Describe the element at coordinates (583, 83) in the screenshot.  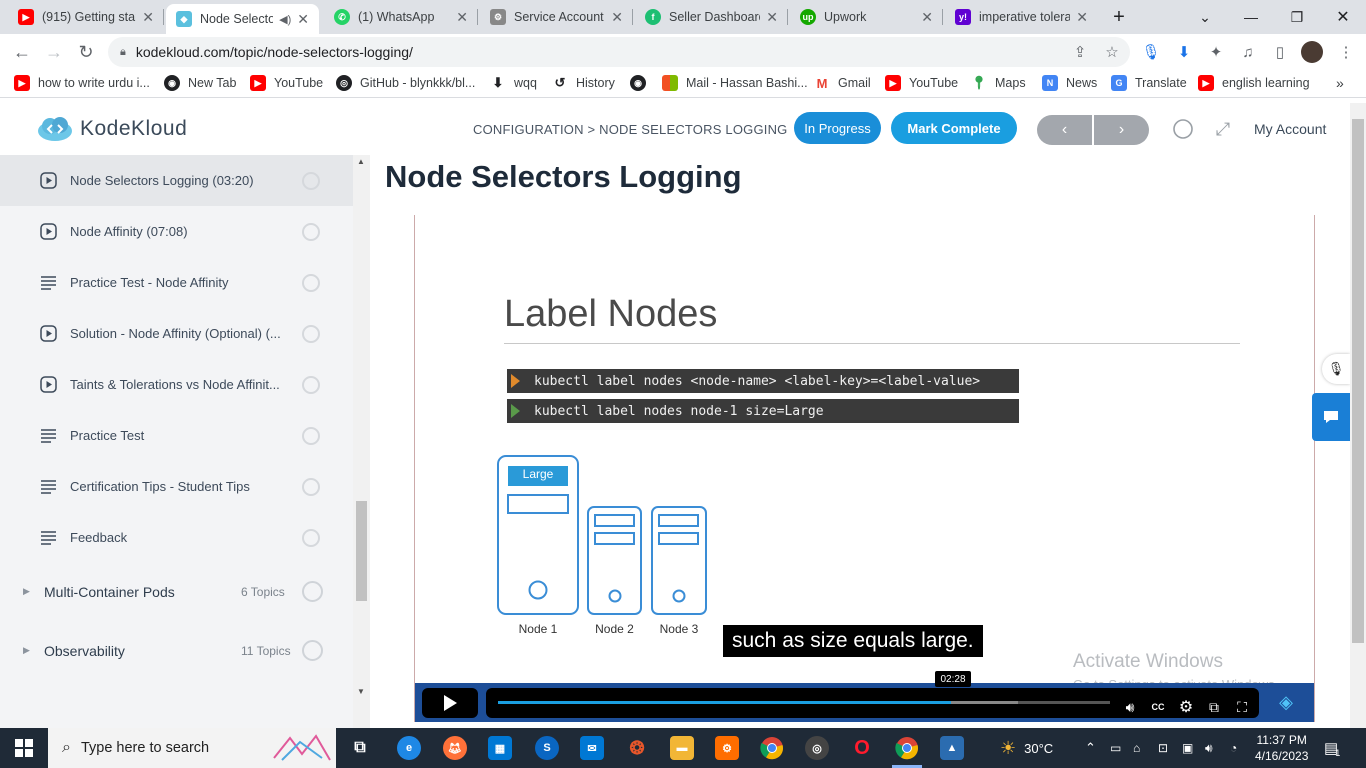
I see `bookmark-item: ↺ History` at that location.